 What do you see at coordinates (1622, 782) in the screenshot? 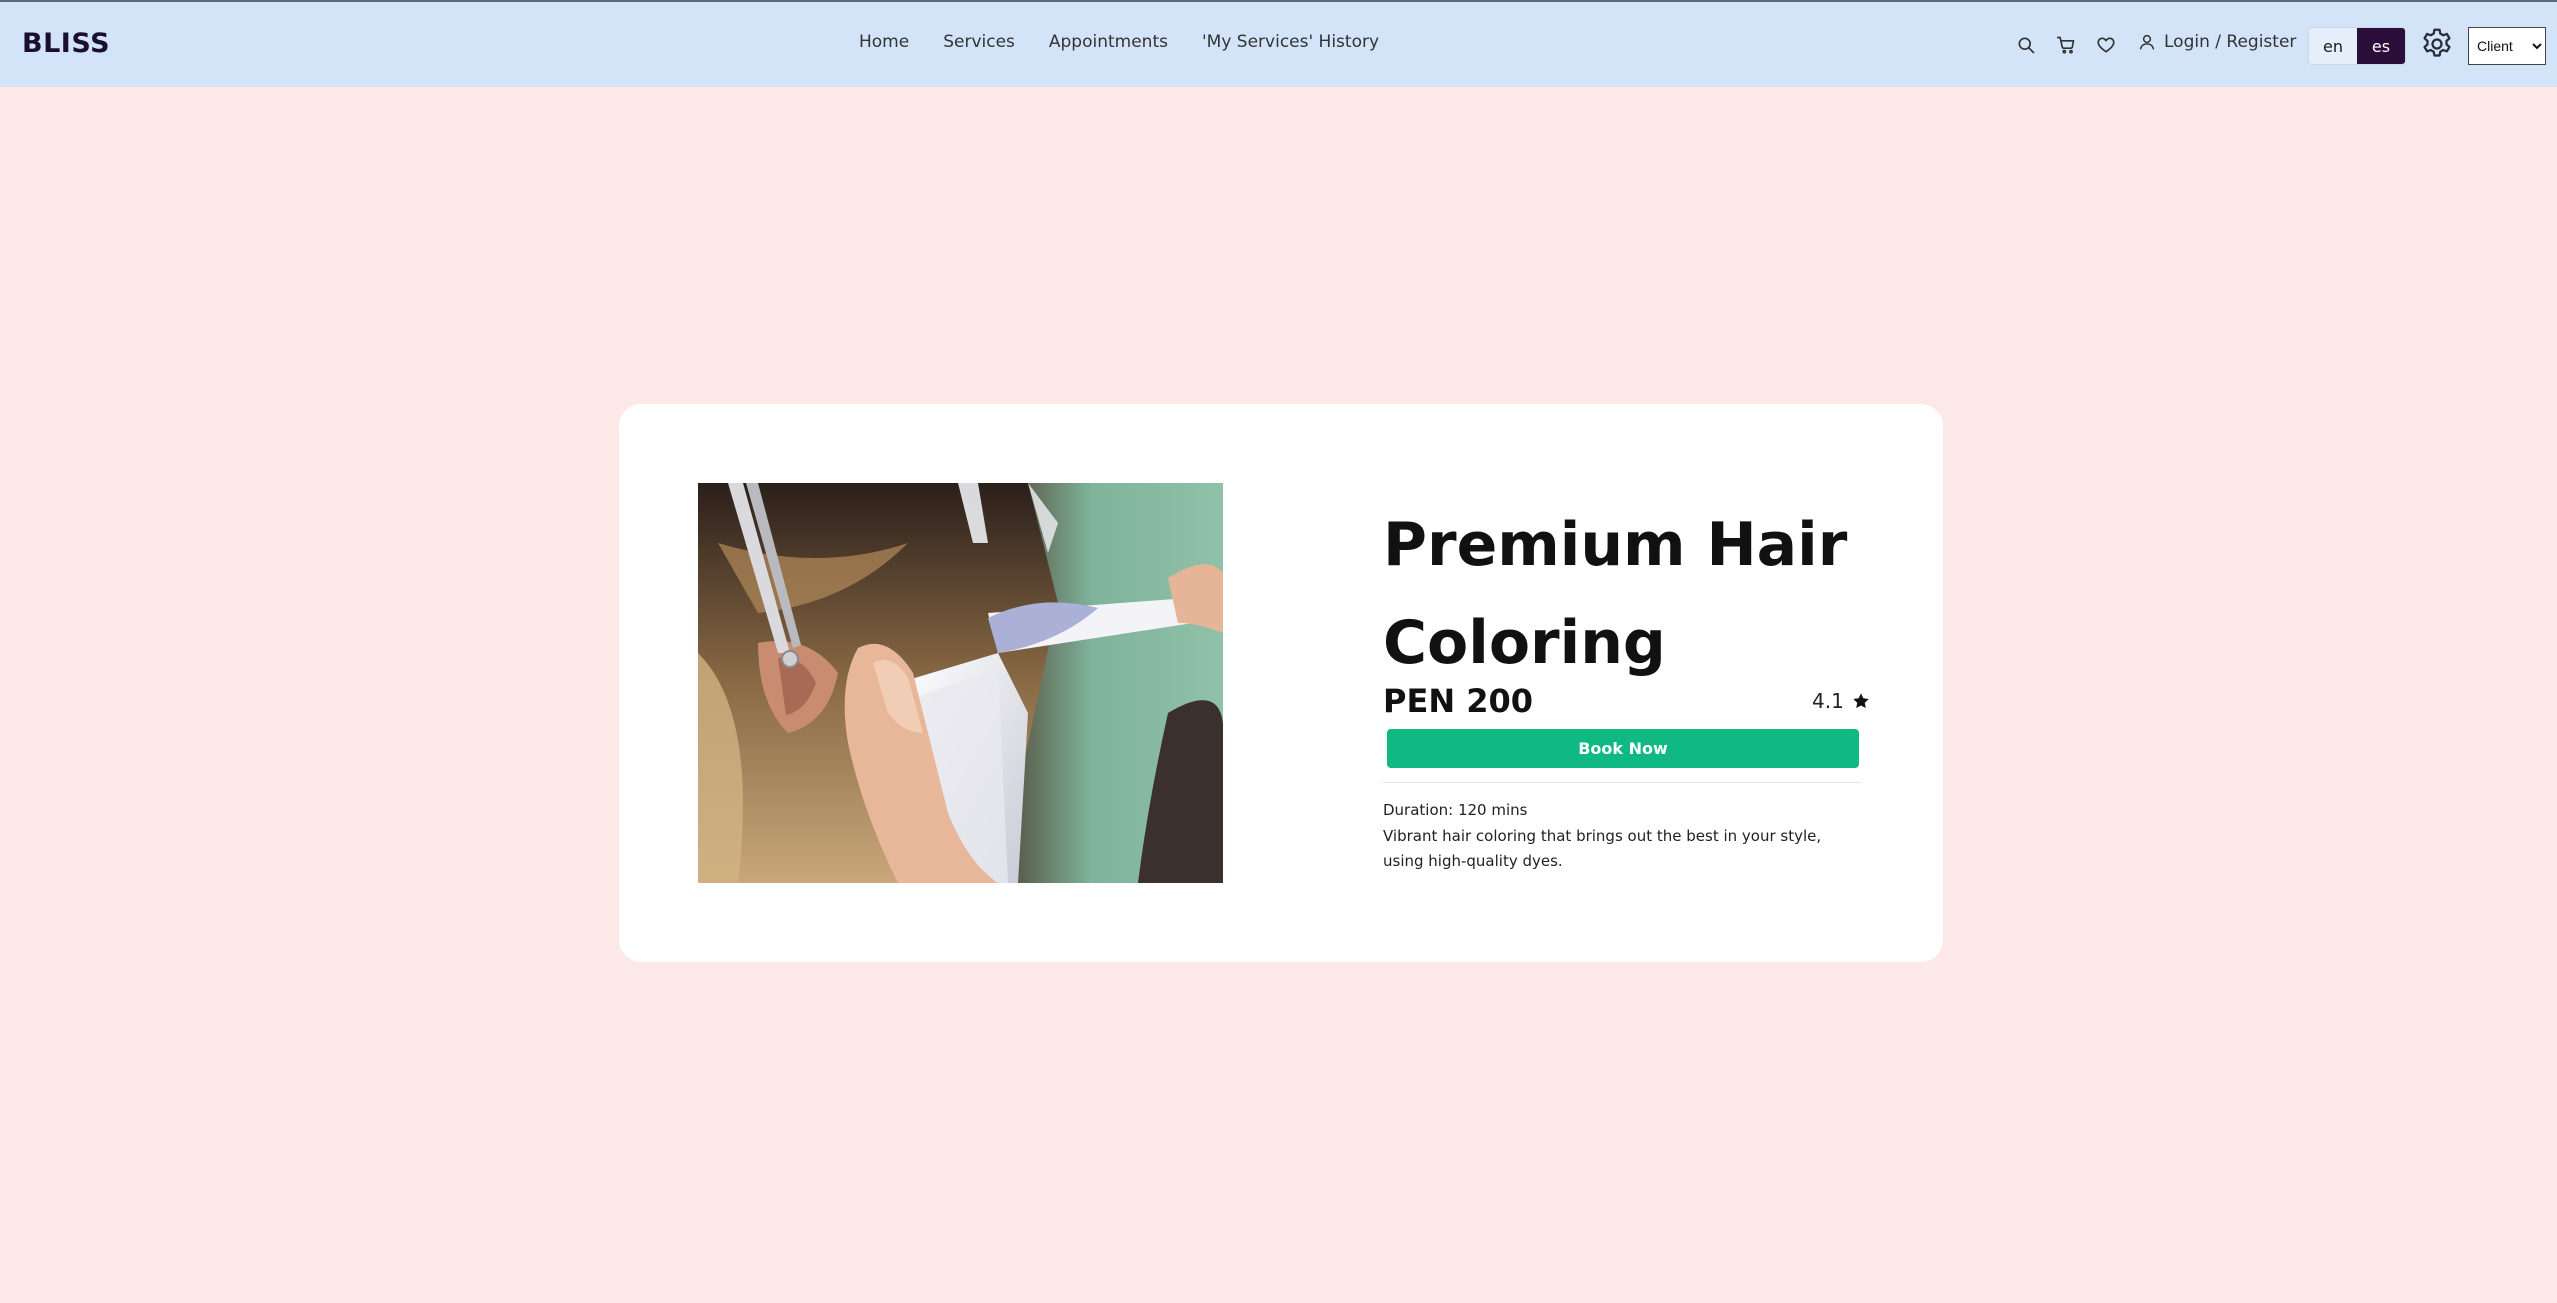
I see `divider` at bounding box center [1622, 782].